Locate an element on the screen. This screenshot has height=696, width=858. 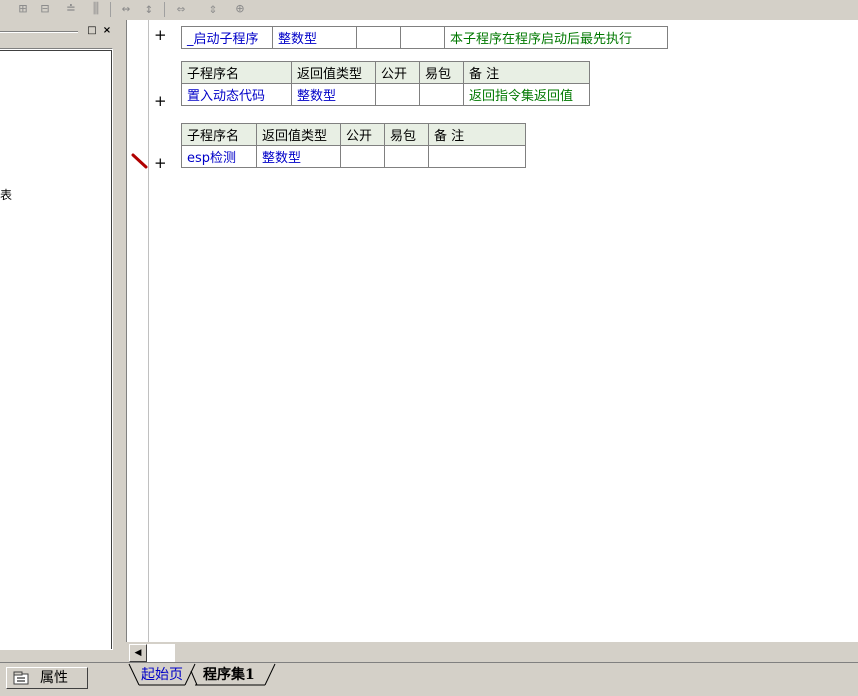
scroll-track is located at coordinates (161, 653).